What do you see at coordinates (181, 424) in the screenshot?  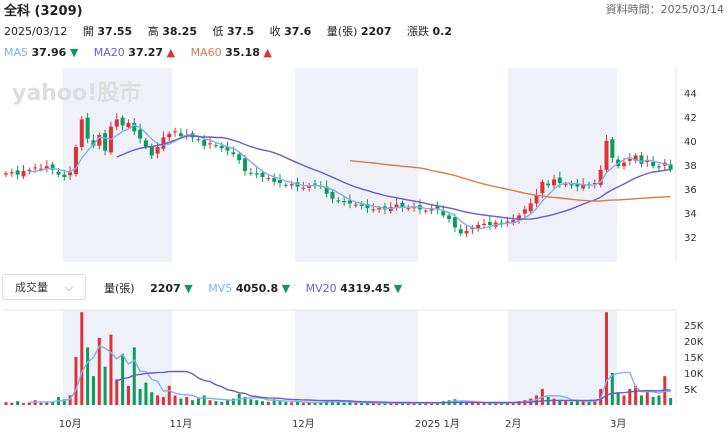 I see `month-label: 11月` at bounding box center [181, 424].